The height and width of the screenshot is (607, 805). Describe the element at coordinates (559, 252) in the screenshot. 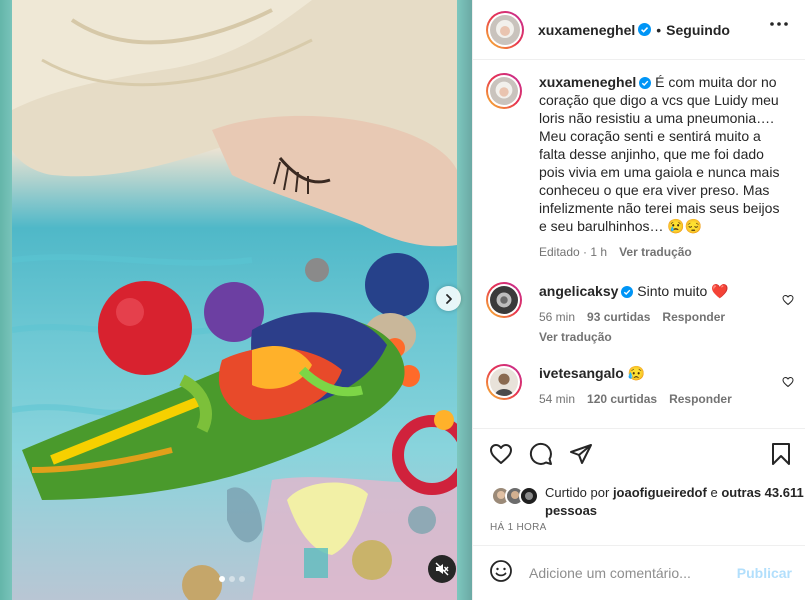

I see `caption-edited: Editado` at that location.